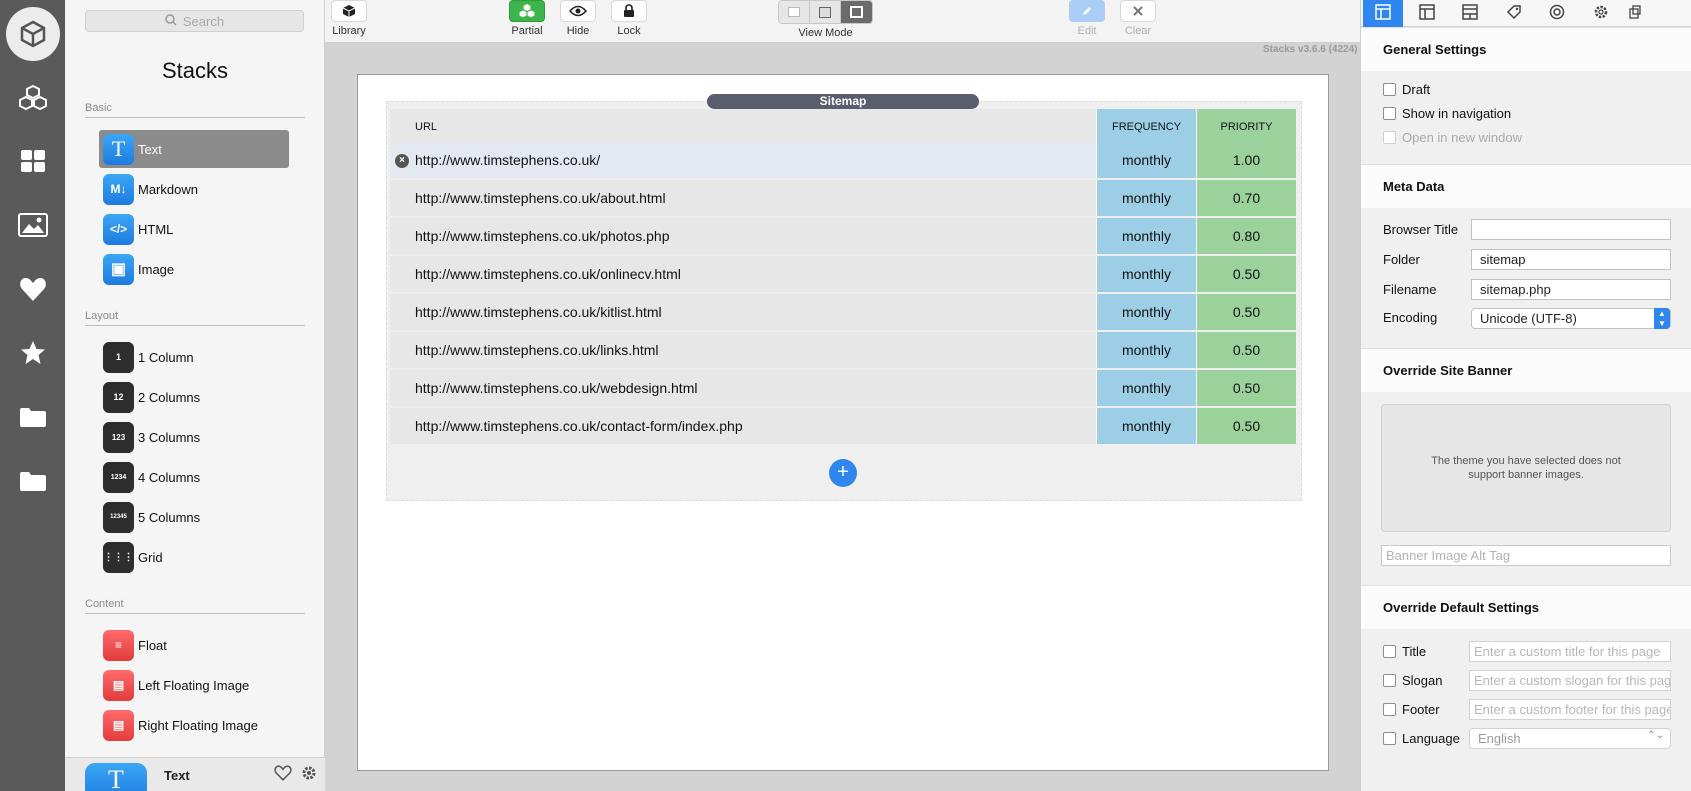 The height and width of the screenshot is (791, 1691). Describe the element at coordinates (1447, 113) in the screenshot. I see `show-in-navigation-checkbox: Show in navigation` at that location.